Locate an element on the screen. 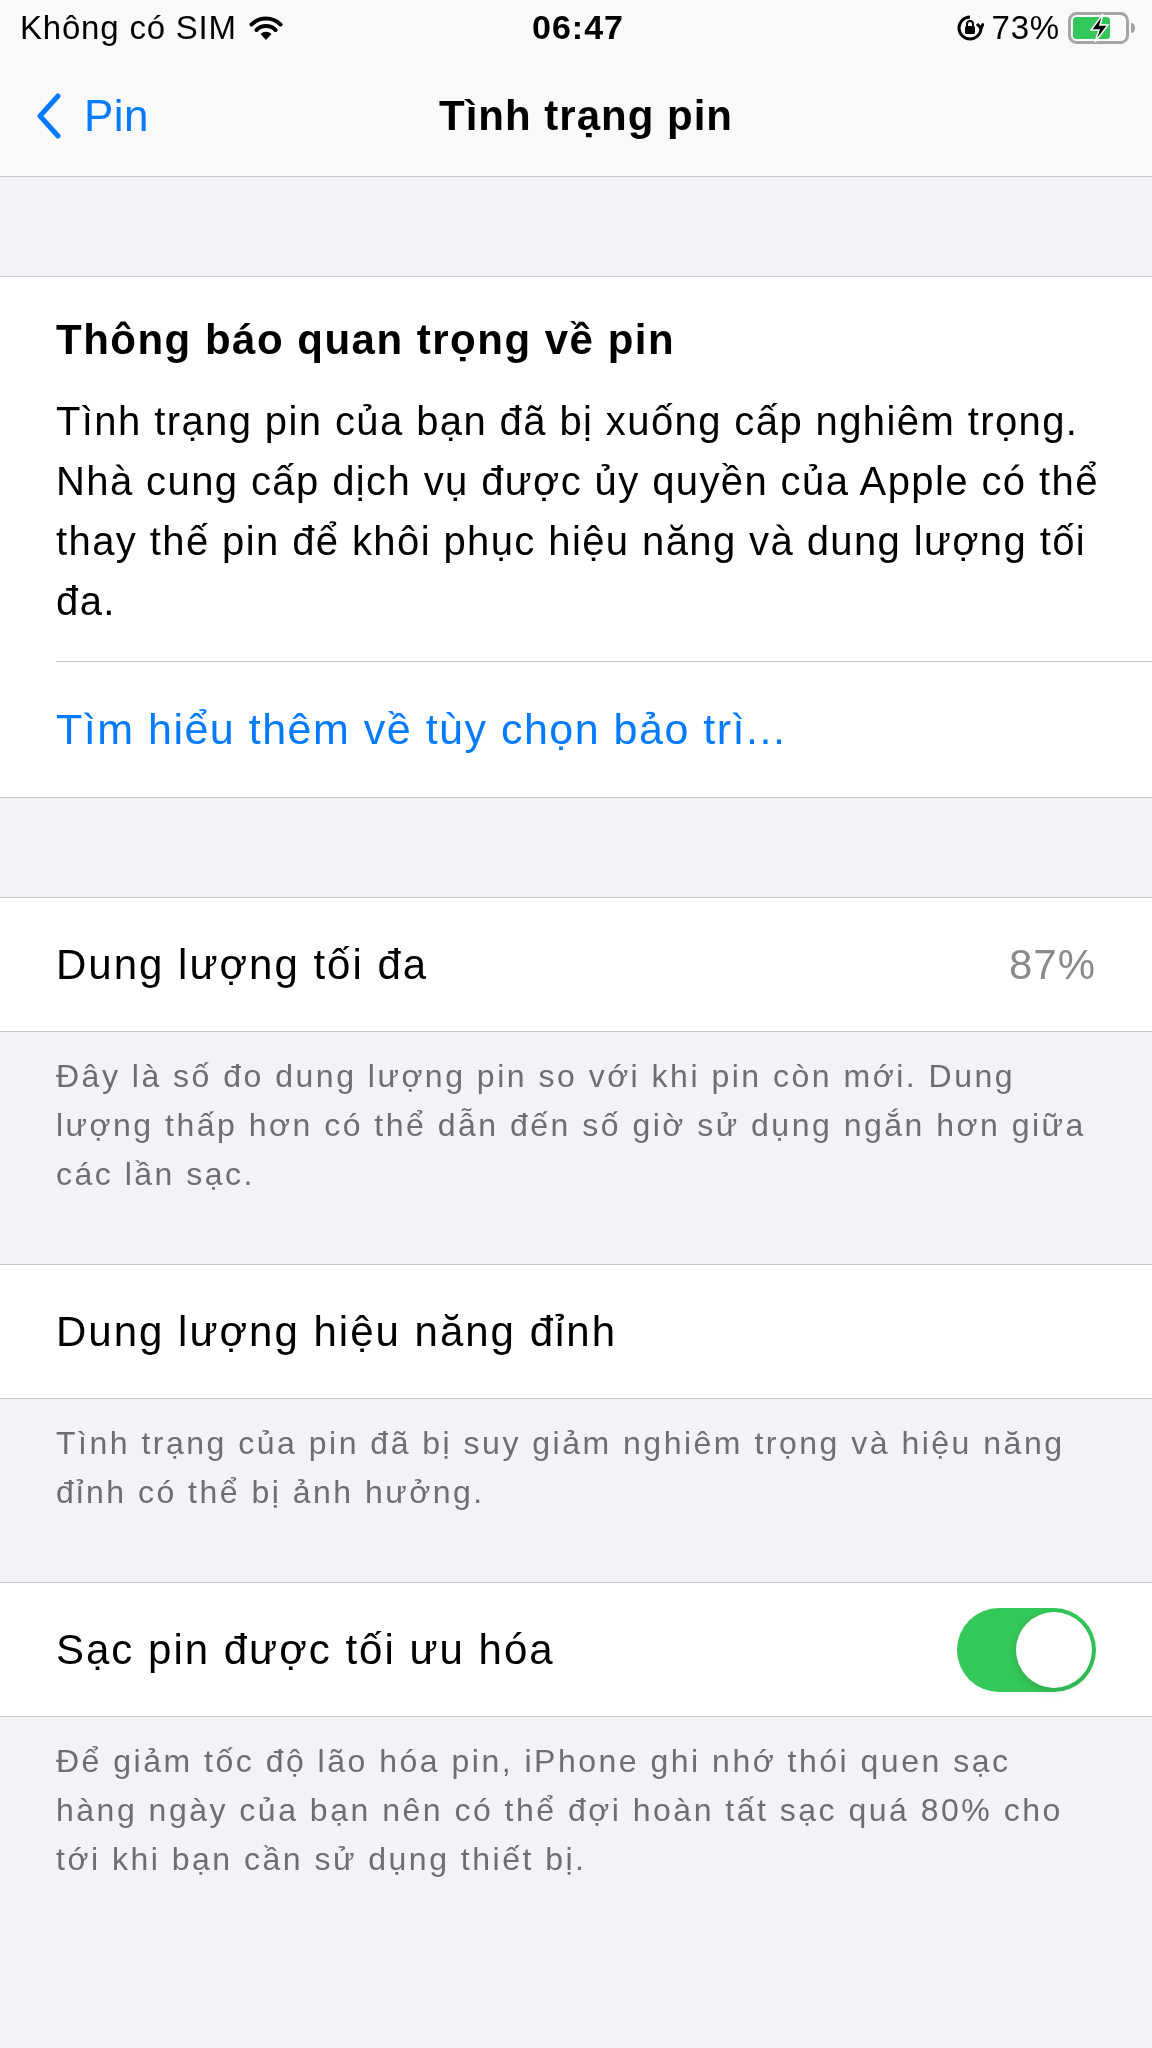 The width and height of the screenshot is (1152, 2048). footer-text: Để giảm tốc độ lão hóa pin, iPhone ghi nhớ thói quen sạc hàng ngày của bạn nên có thể đợi hoàn tất sạc quá 80% cho tới khi bạn cần sử dụng thiết bị. is located at coordinates (559, 1810).